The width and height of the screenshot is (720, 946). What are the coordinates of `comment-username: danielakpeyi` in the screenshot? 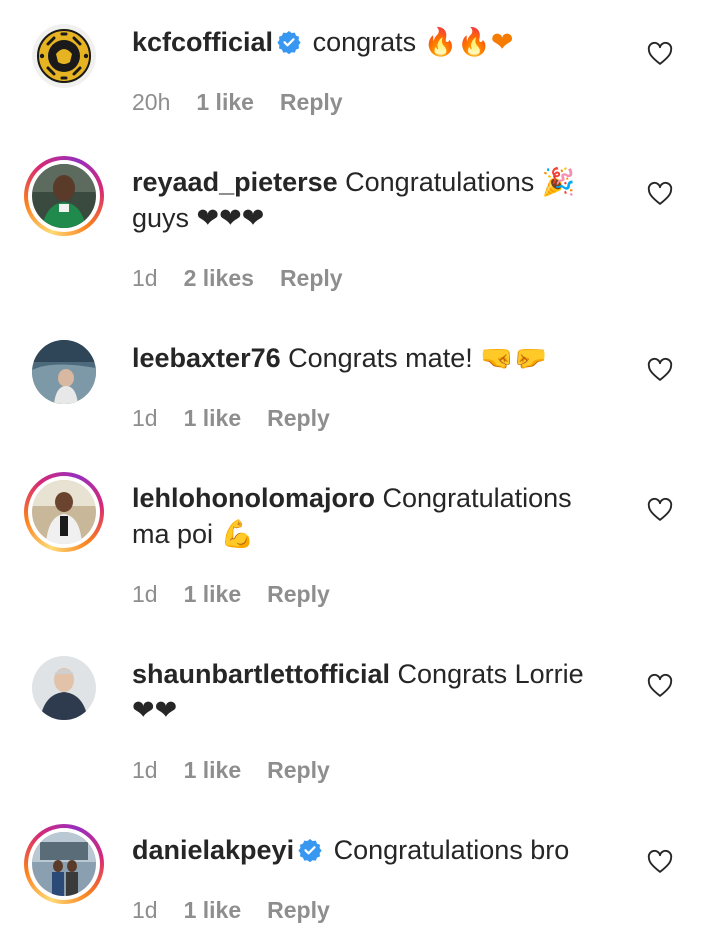 It's located at (213, 850).